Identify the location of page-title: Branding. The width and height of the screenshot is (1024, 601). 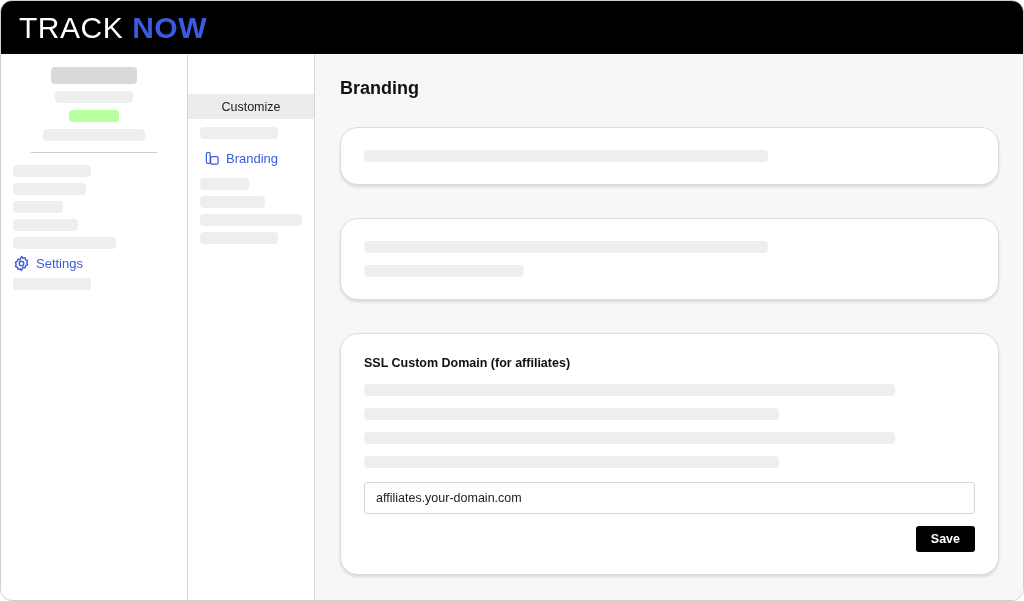
(380, 88).